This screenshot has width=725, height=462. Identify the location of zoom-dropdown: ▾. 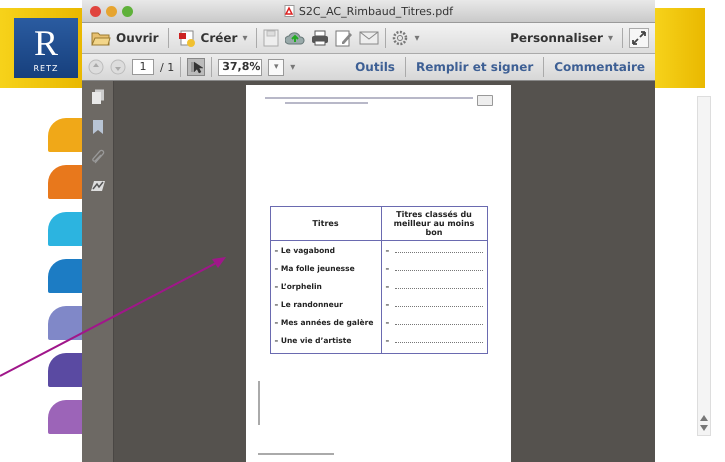
(276, 67).